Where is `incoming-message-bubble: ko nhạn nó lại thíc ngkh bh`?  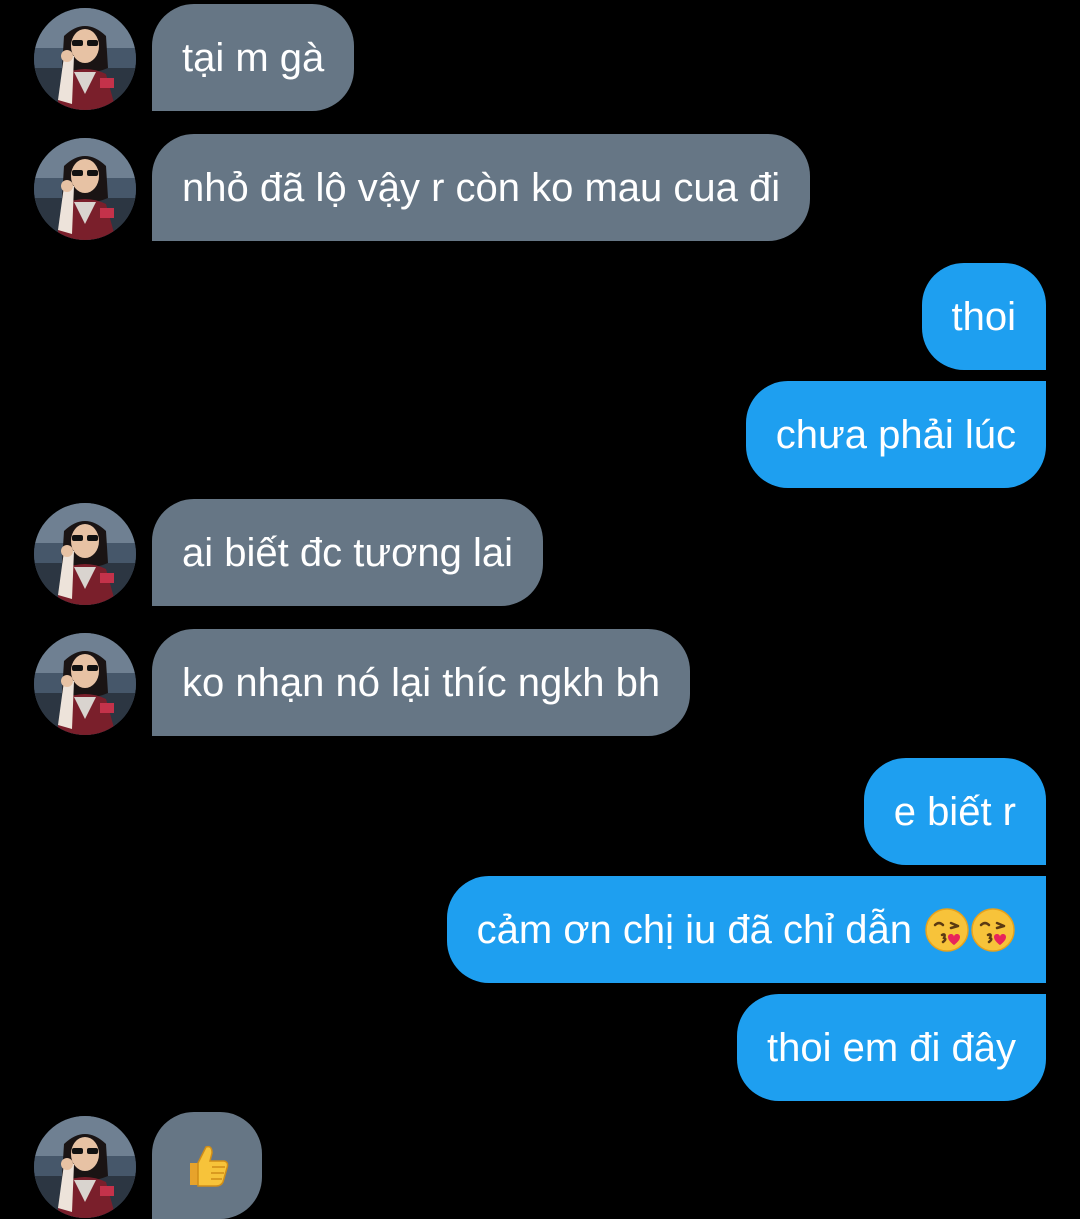
incoming-message-bubble: ko nhạn nó lại thíc ngkh bh is located at coordinates (421, 682).